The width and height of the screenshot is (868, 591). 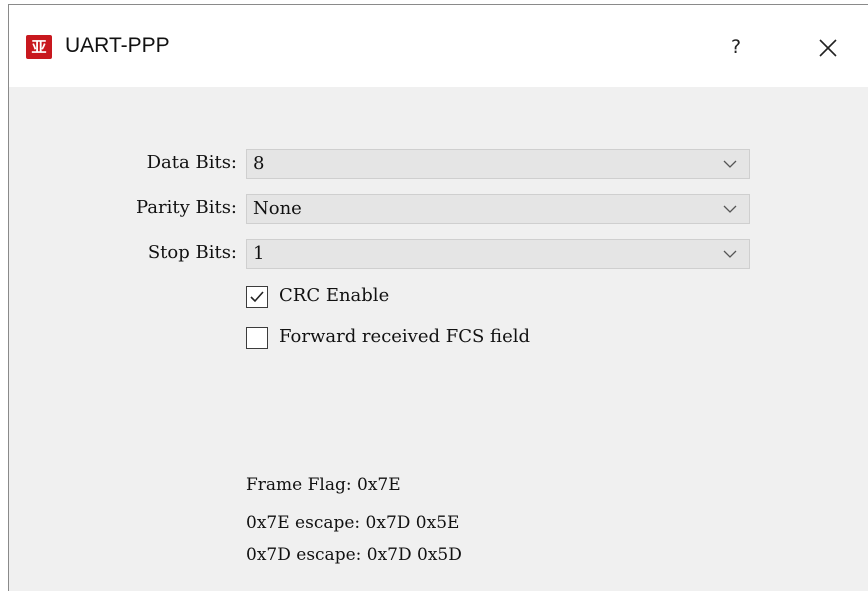 I want to click on app-logo-icon: 亚, so click(x=39, y=47).